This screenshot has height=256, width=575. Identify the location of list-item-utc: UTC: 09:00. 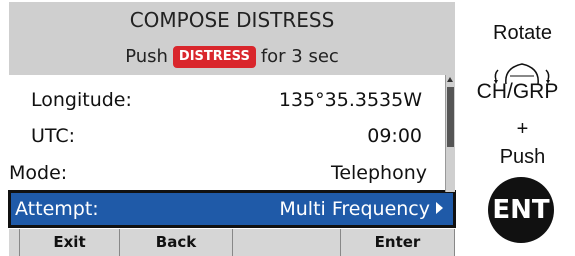
(231, 136).